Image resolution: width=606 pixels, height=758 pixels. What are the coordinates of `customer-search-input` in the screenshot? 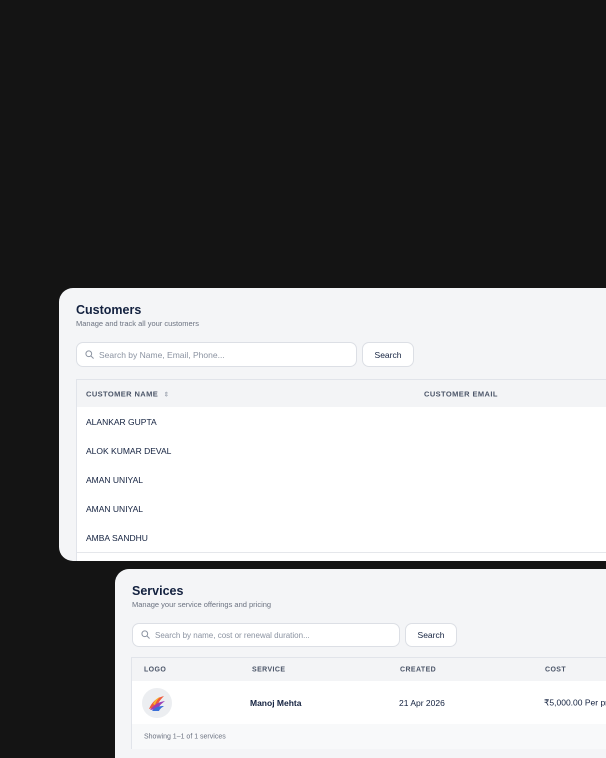 It's located at (223, 354).